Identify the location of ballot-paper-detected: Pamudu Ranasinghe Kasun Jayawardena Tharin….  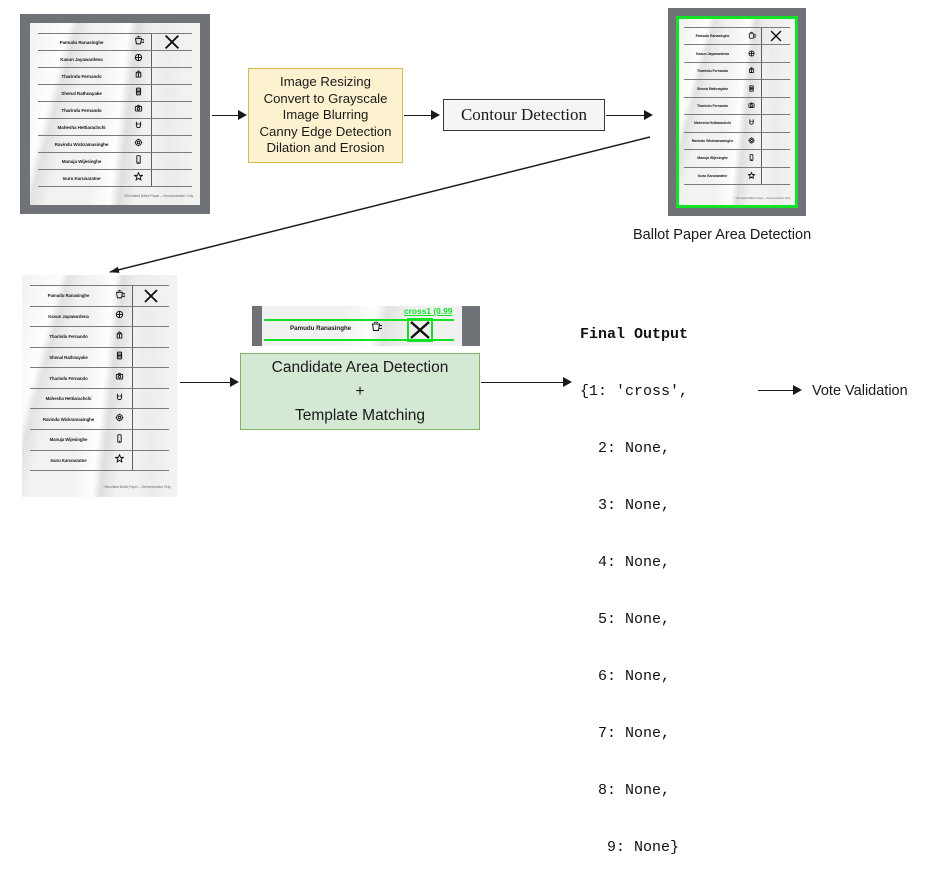
(737, 112).